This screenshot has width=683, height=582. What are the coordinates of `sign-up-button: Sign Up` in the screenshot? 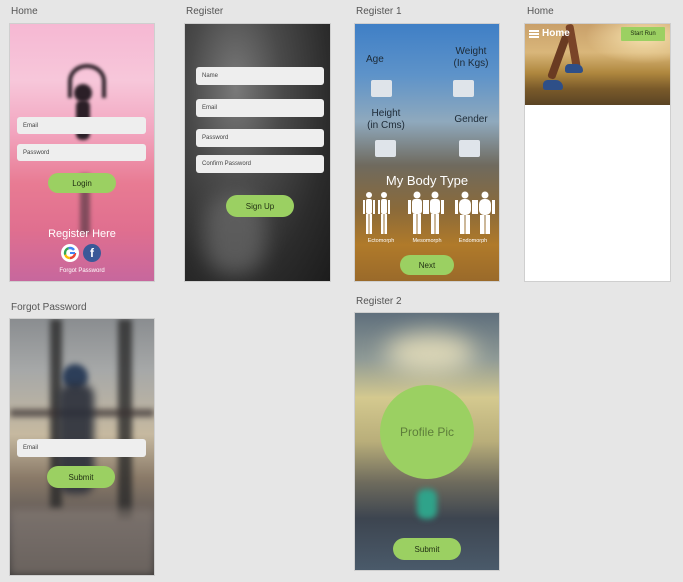 It's located at (260, 206).